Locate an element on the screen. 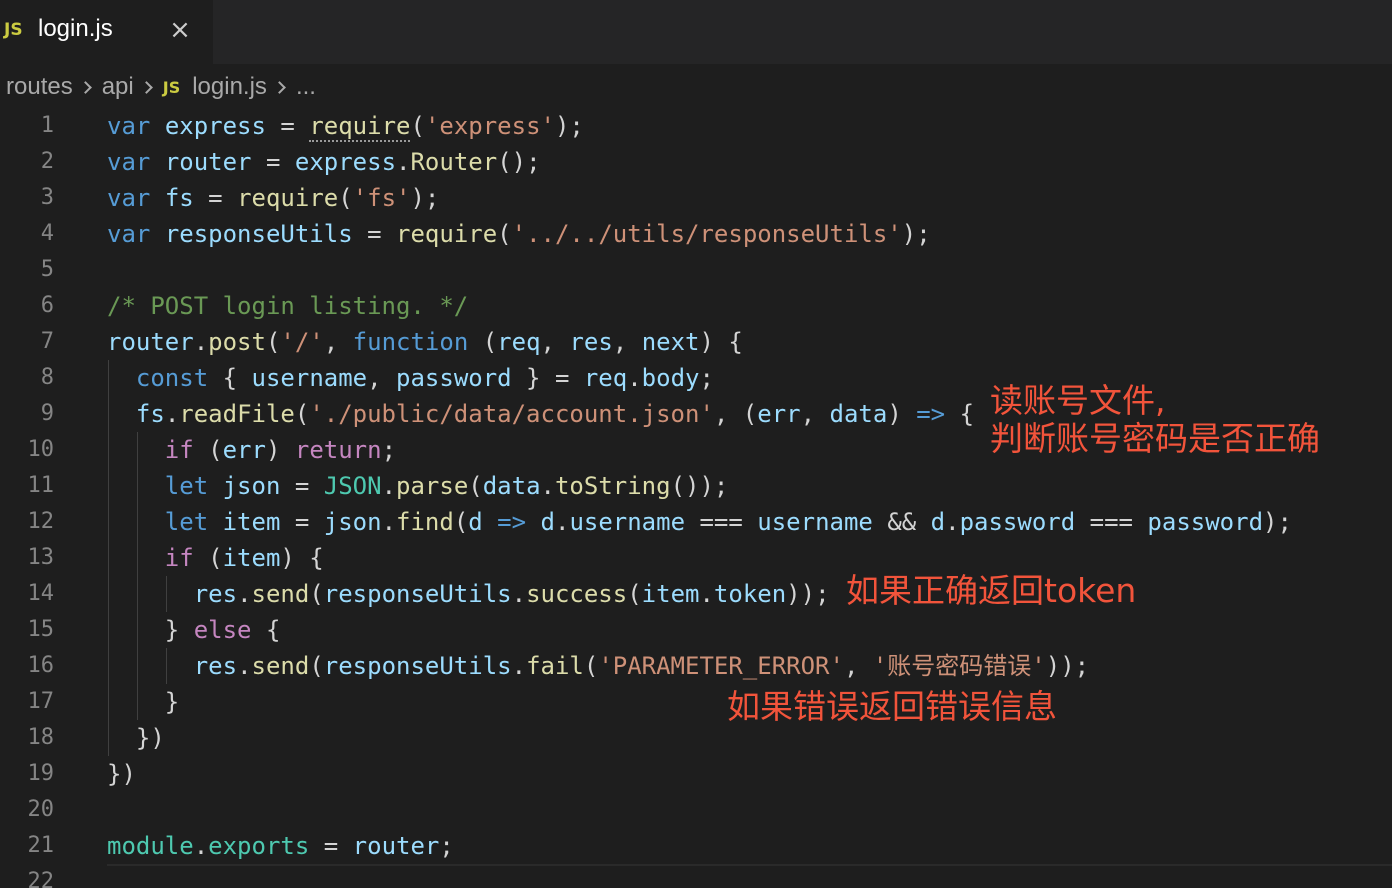 The height and width of the screenshot is (888, 1392). code-text: var fs = require('fs'); is located at coordinates (273, 198).